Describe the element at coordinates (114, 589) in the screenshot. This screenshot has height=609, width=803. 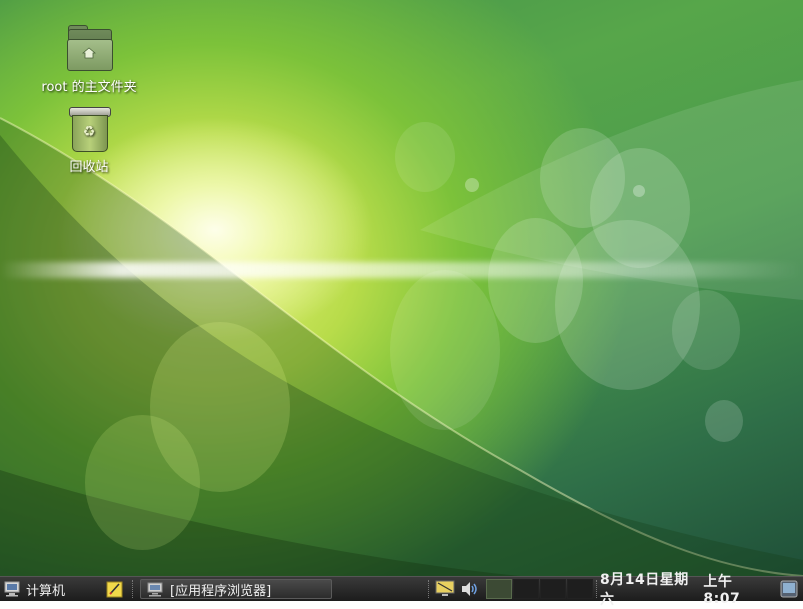
I see `notes-icon` at that location.